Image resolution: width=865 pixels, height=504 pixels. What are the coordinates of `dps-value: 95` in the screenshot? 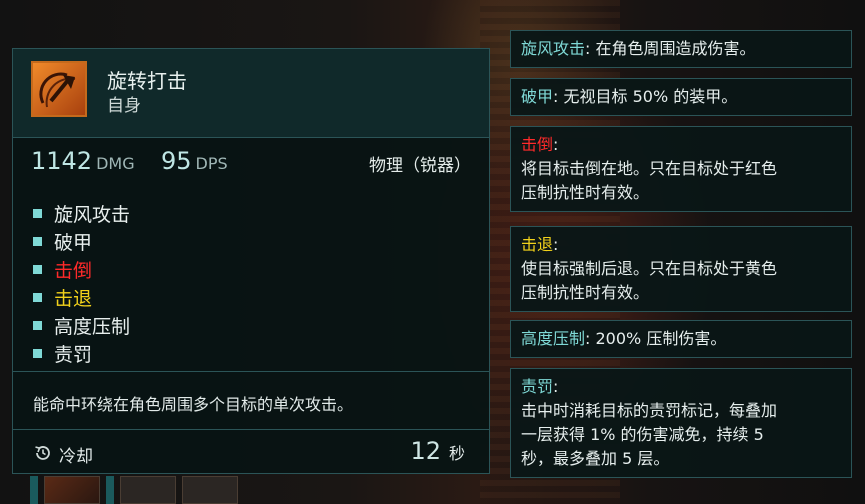 It's located at (176, 161).